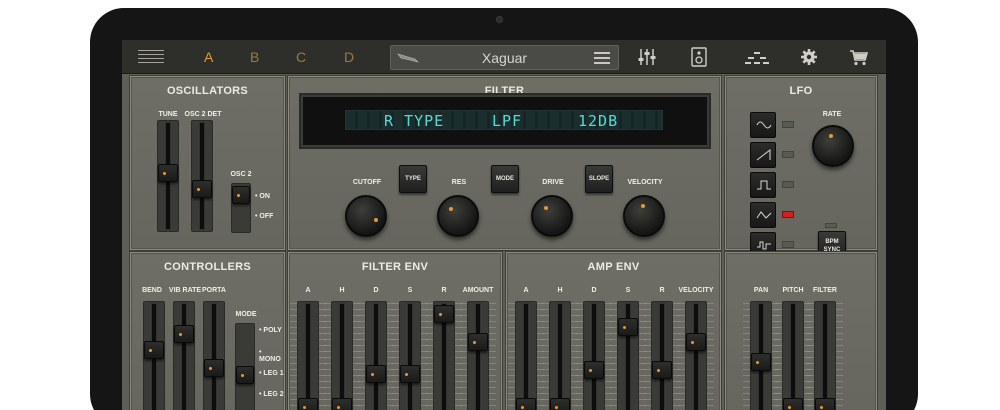  I want to click on preset-slot-d: D, so click(349, 57).